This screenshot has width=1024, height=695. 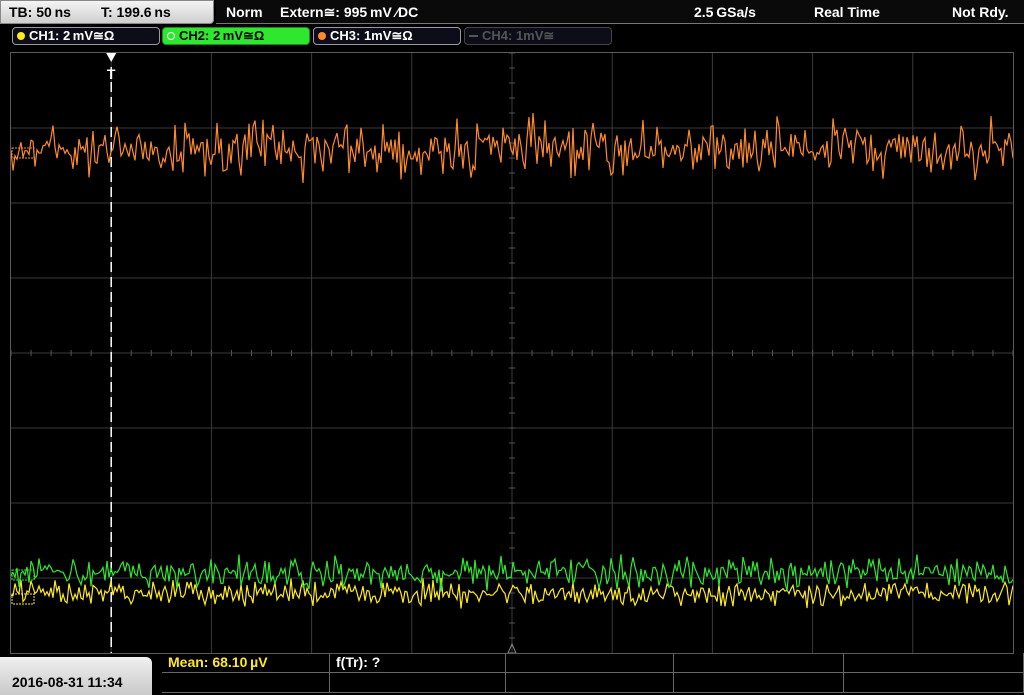 I want to click on ch4-label: CH4: 1mV≅, so click(x=518, y=35).